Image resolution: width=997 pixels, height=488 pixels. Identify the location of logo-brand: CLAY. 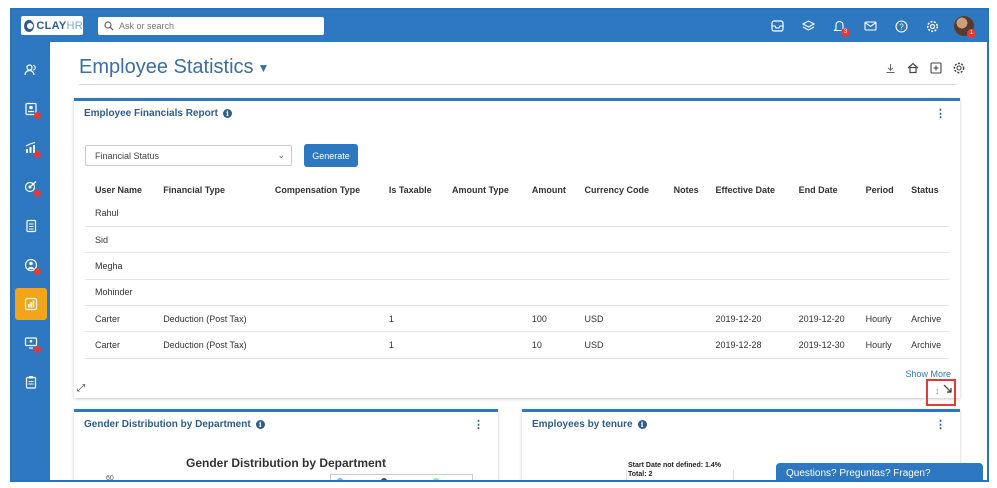
(51, 25).